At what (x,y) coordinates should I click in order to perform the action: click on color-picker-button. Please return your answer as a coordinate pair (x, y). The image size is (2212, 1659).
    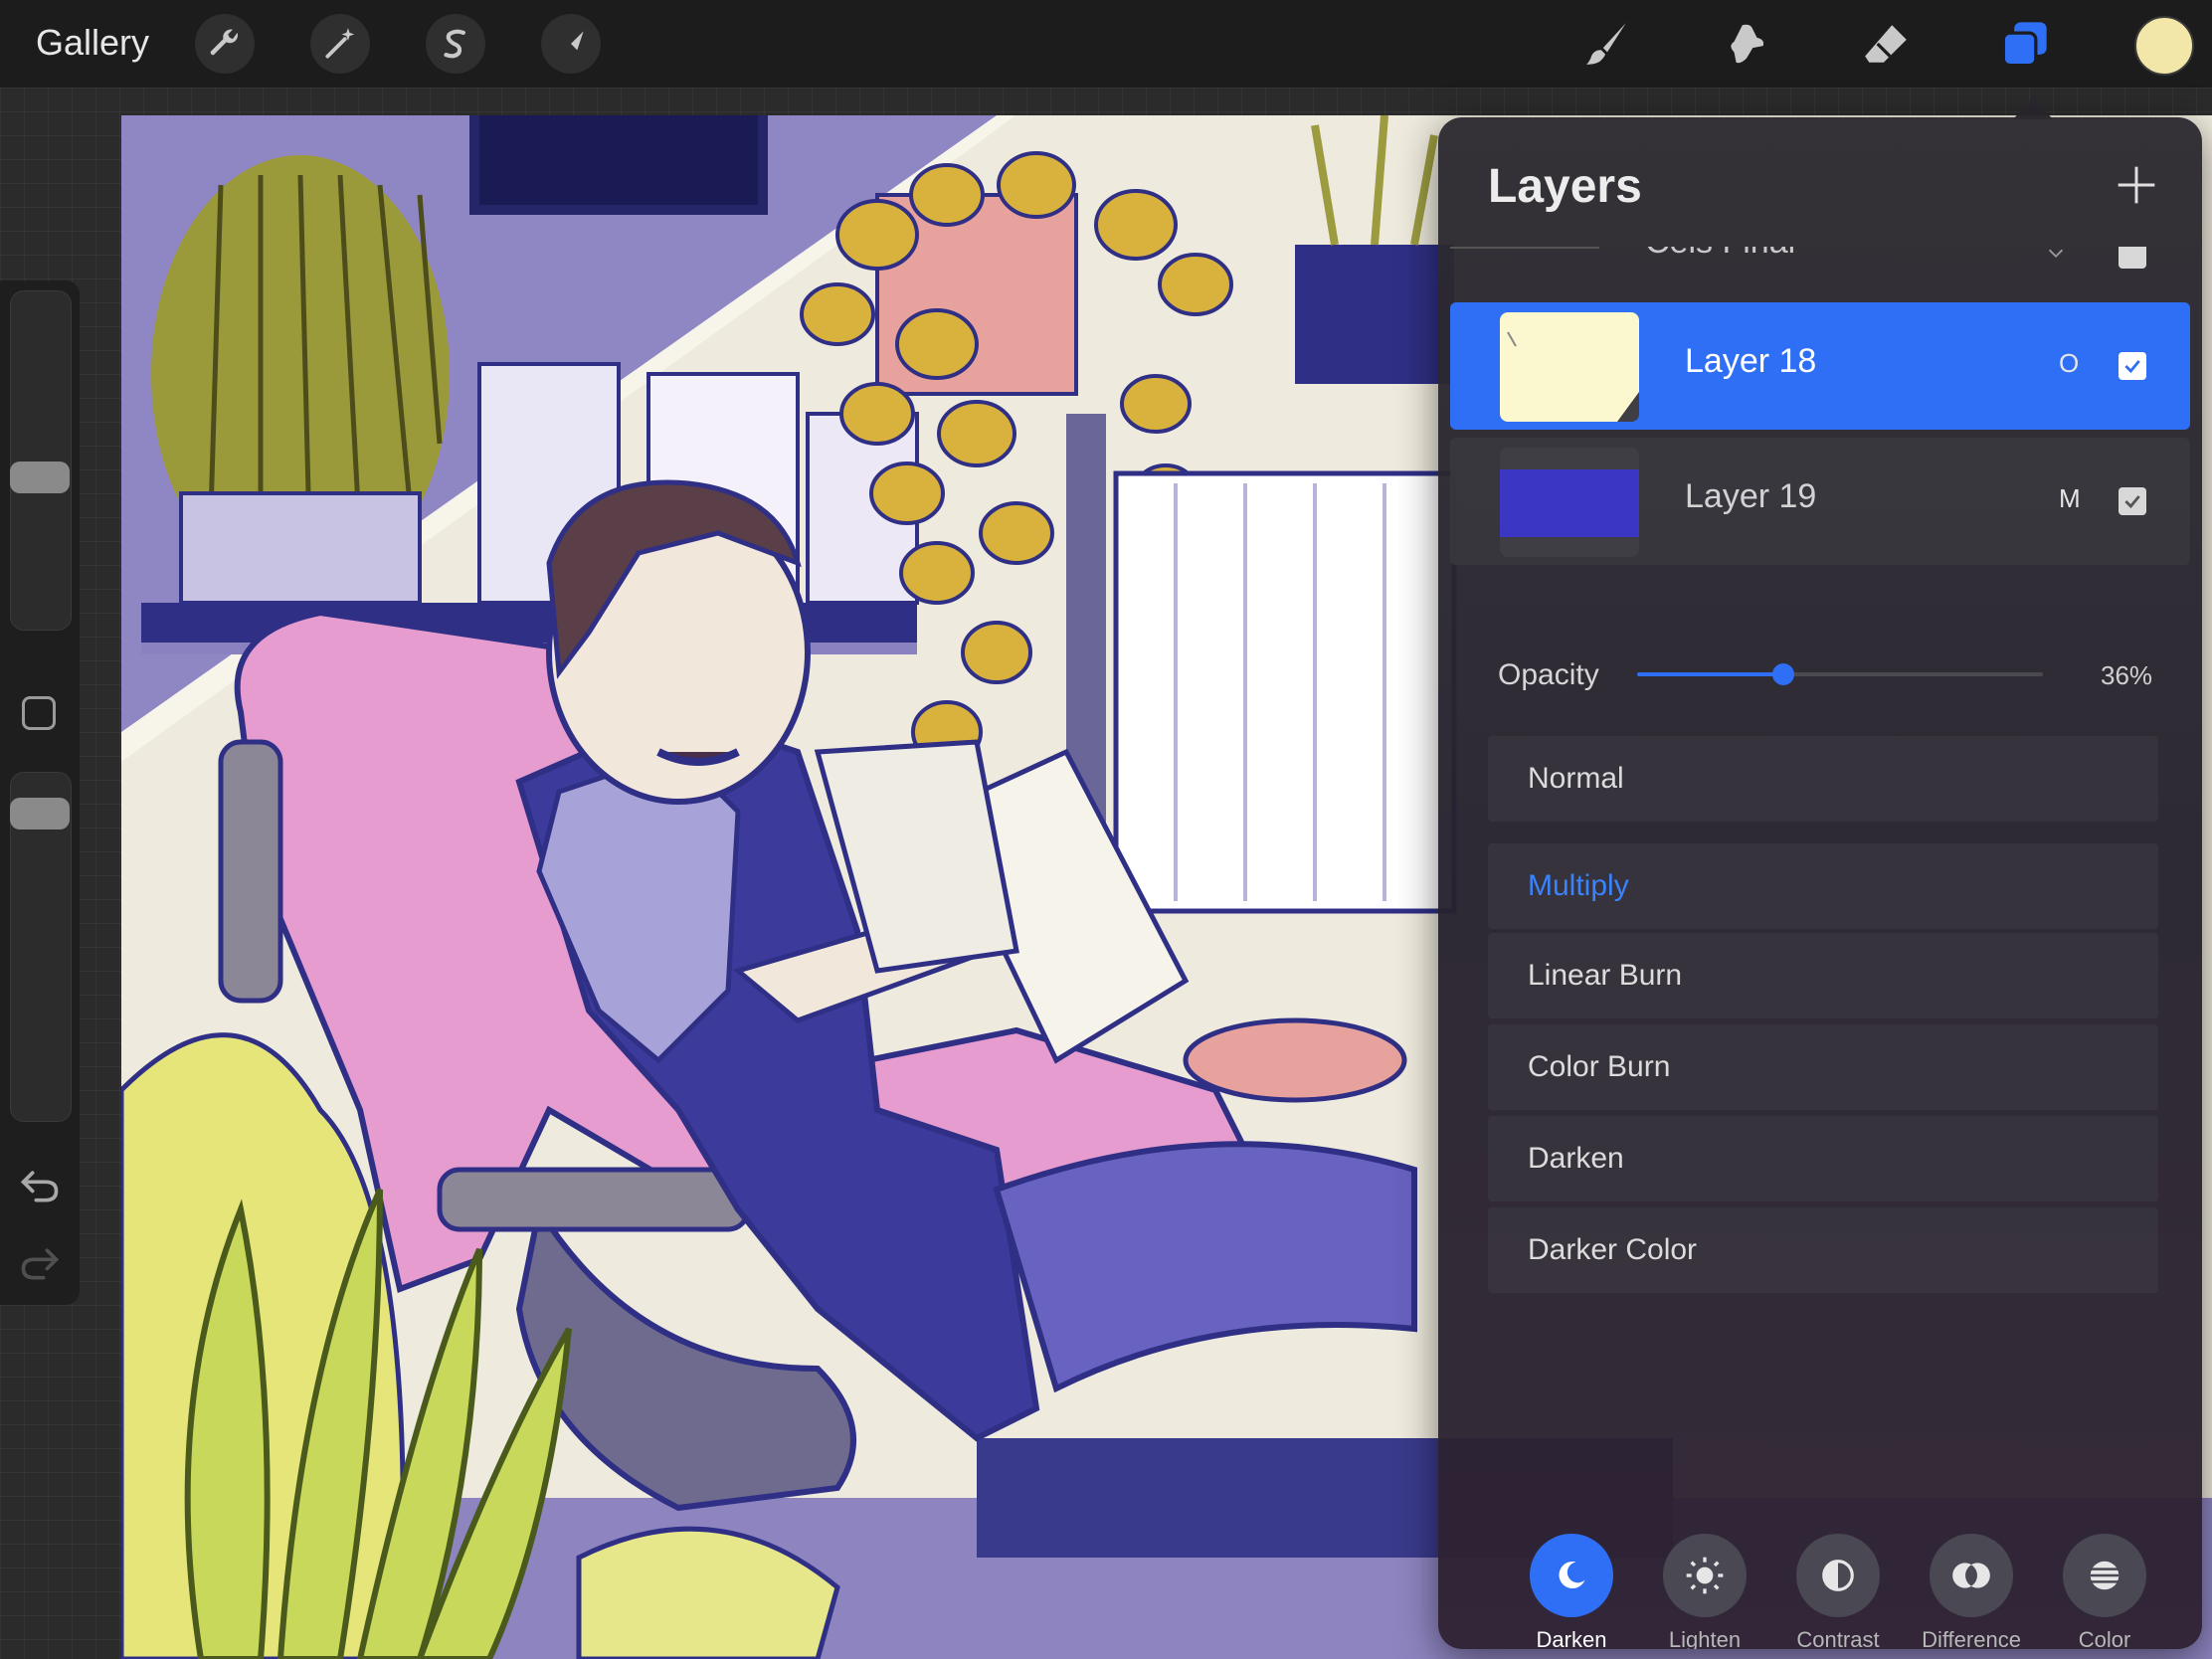
    Looking at the image, I should click on (2164, 46).